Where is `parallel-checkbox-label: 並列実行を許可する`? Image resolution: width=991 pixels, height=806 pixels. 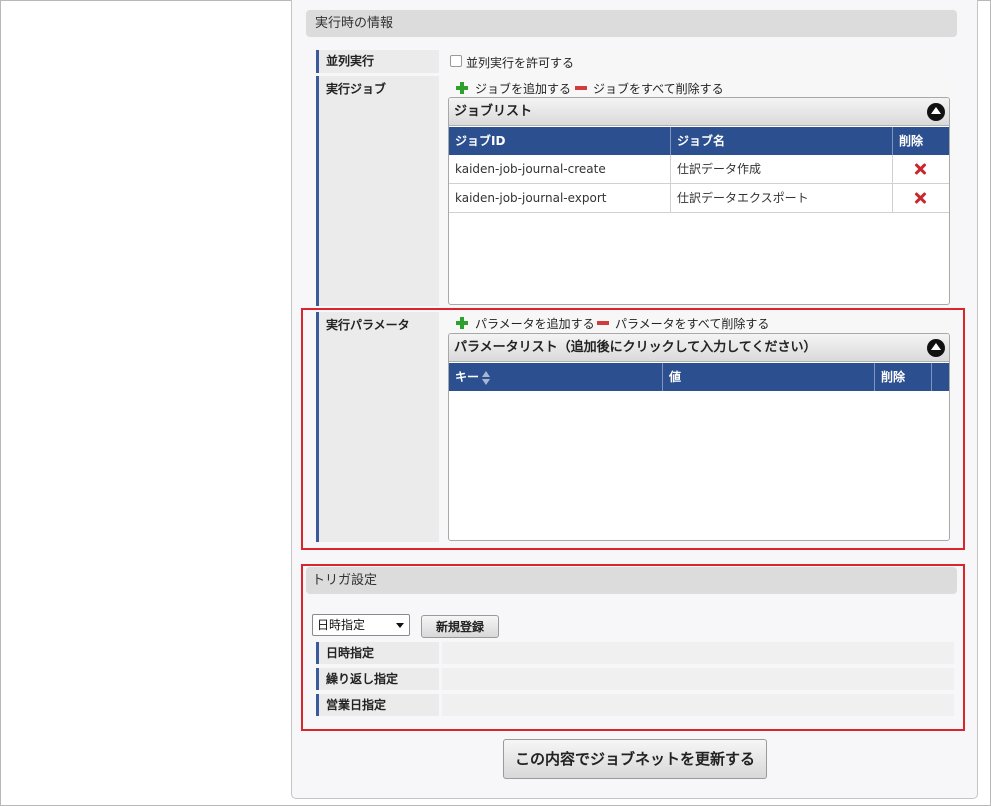 parallel-checkbox-label: 並列実行を許可する is located at coordinates (520, 62).